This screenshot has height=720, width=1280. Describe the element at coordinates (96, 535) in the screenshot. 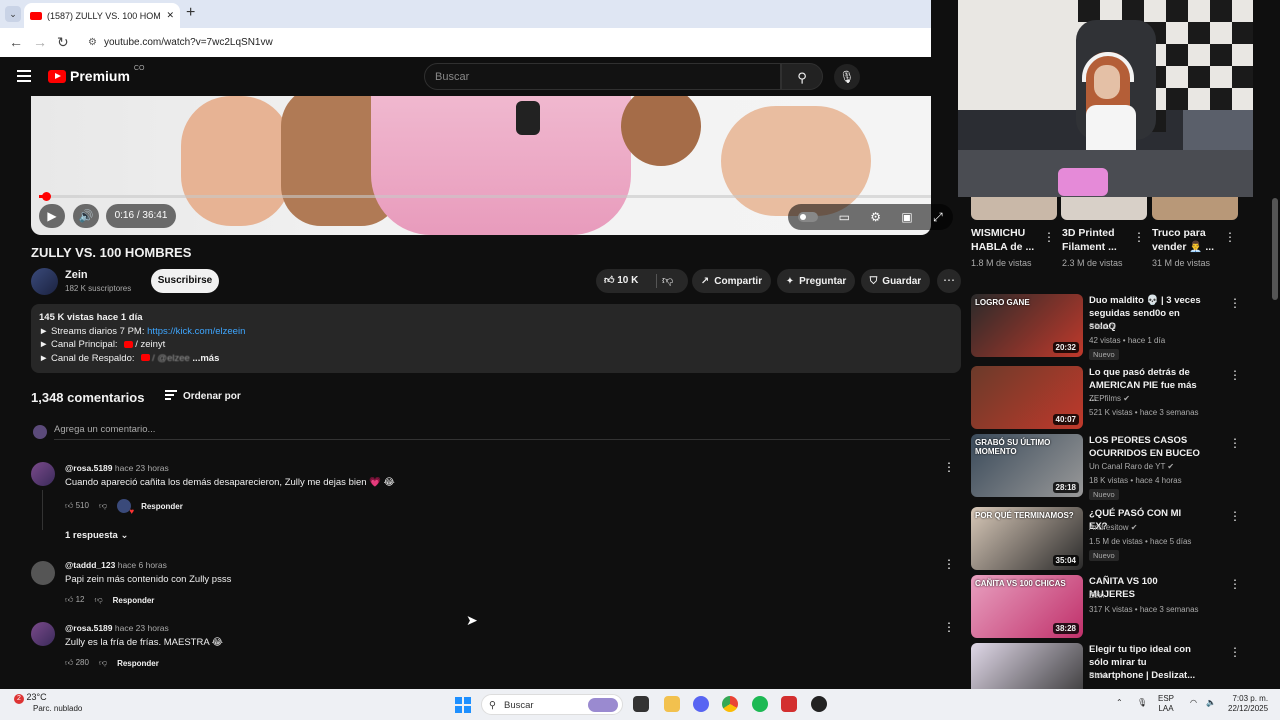

I see `replies-toggle: 1 respuesta ⌄` at that location.